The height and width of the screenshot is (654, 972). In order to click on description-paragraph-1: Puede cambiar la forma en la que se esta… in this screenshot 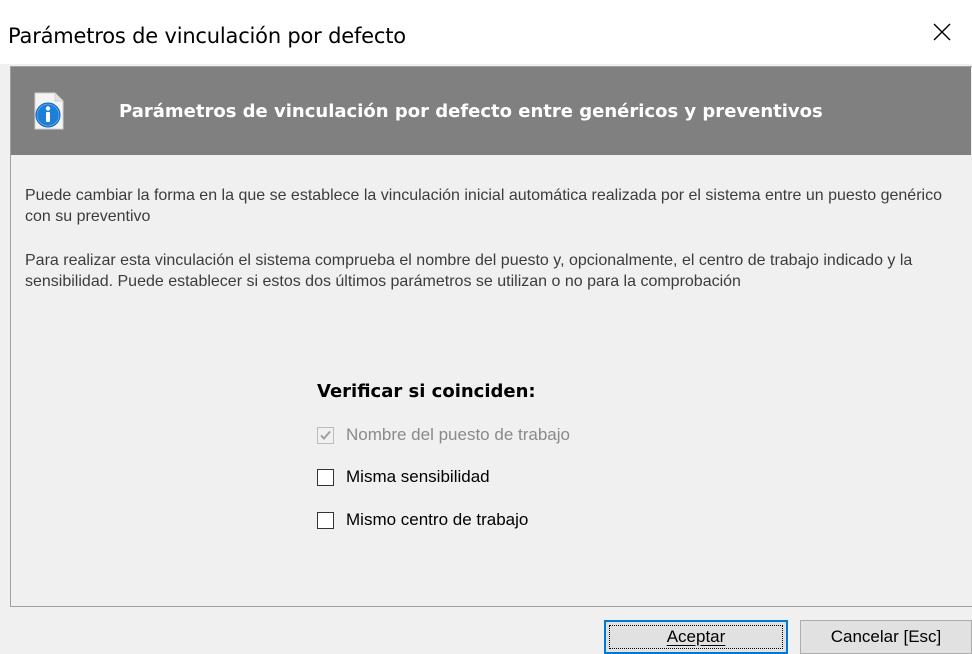, I will do `click(483, 206)`.